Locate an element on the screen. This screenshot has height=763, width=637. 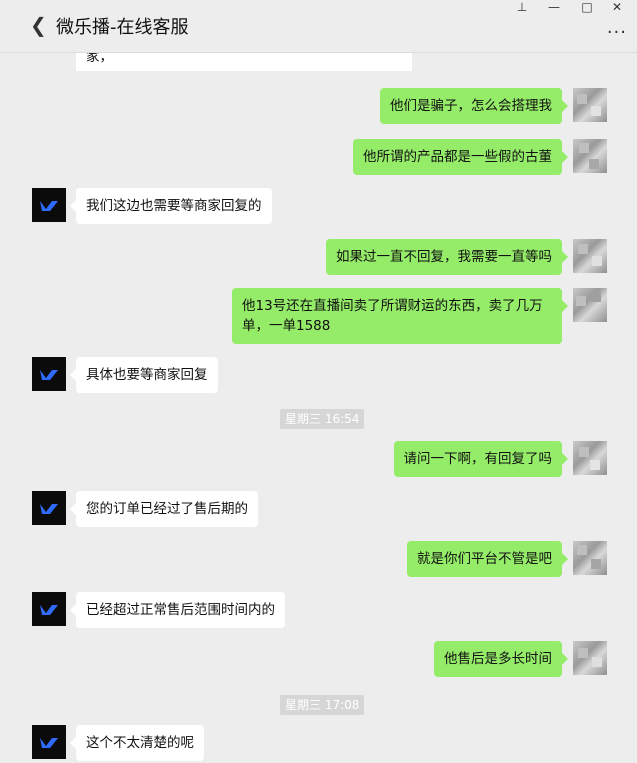
chat-header: ❮ 微乐播-在线客服 ⊥ — □ ✕ ··· is located at coordinates (318, 26).